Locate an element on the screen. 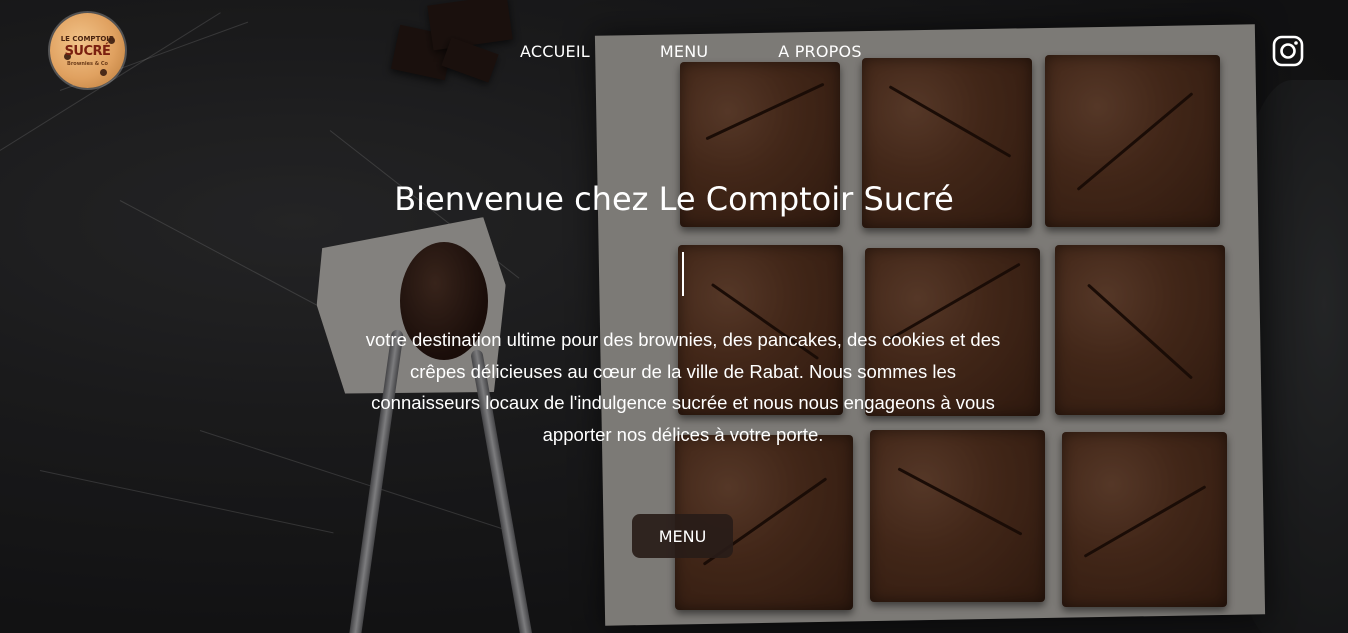 This screenshot has height=633, width=1348. main-nav: ACCUEIL MENU A PROPOS is located at coordinates (691, 52).